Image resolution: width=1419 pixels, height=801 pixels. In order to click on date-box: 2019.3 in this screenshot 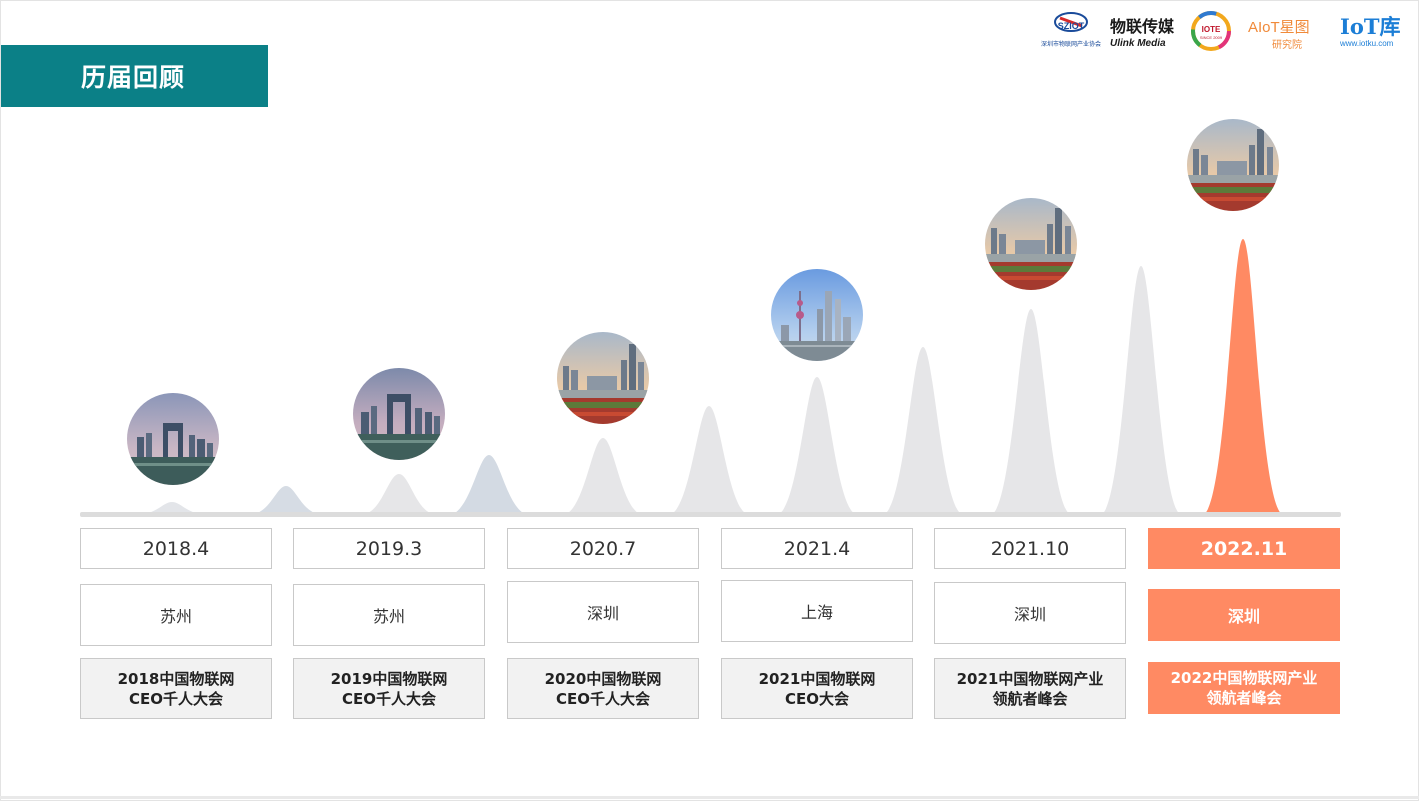, I will do `click(389, 548)`.